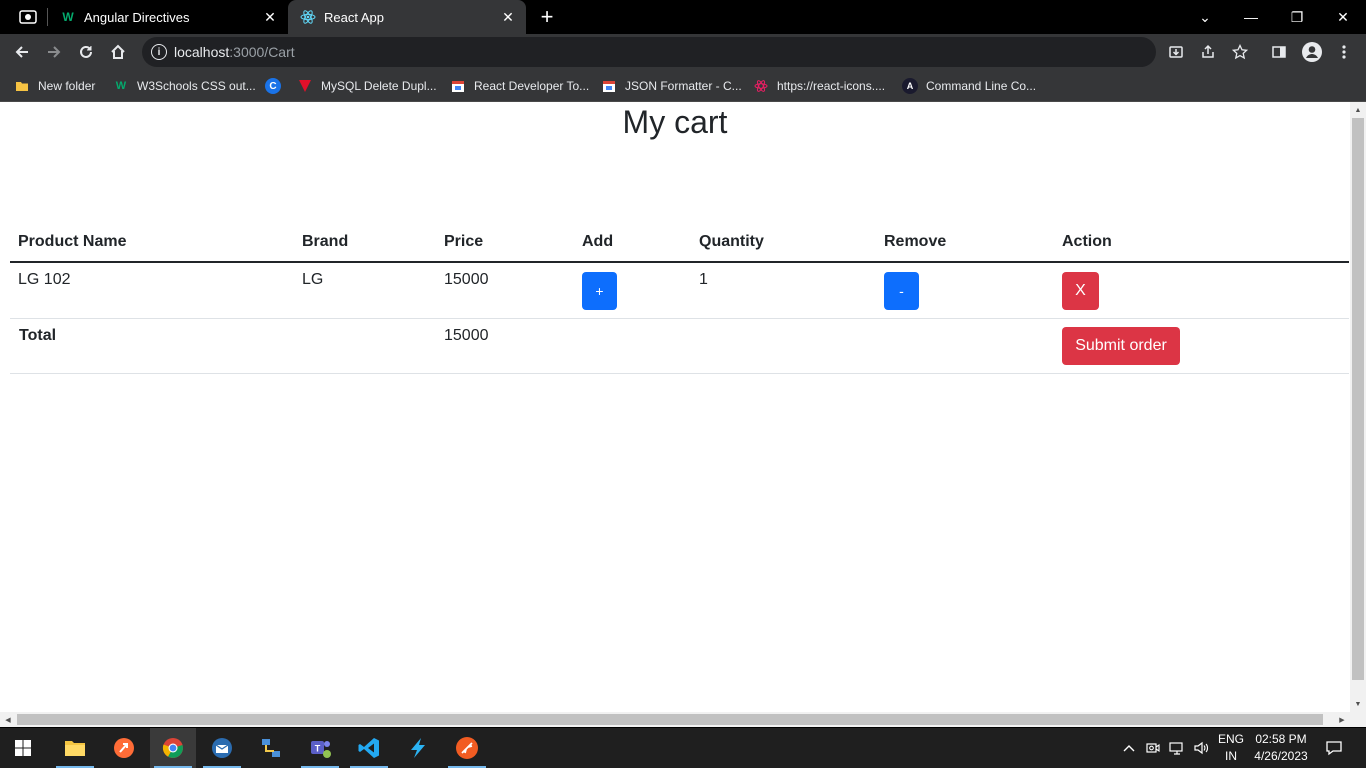 The image size is (1366, 768). I want to click on teams-icon: T, so click(320, 748).